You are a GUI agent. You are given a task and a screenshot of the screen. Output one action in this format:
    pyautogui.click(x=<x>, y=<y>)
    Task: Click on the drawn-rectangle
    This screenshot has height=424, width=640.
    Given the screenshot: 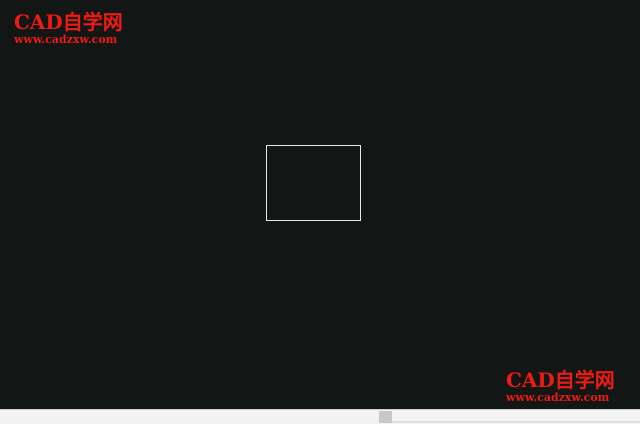 What is the action you would take?
    pyautogui.click(x=313, y=183)
    